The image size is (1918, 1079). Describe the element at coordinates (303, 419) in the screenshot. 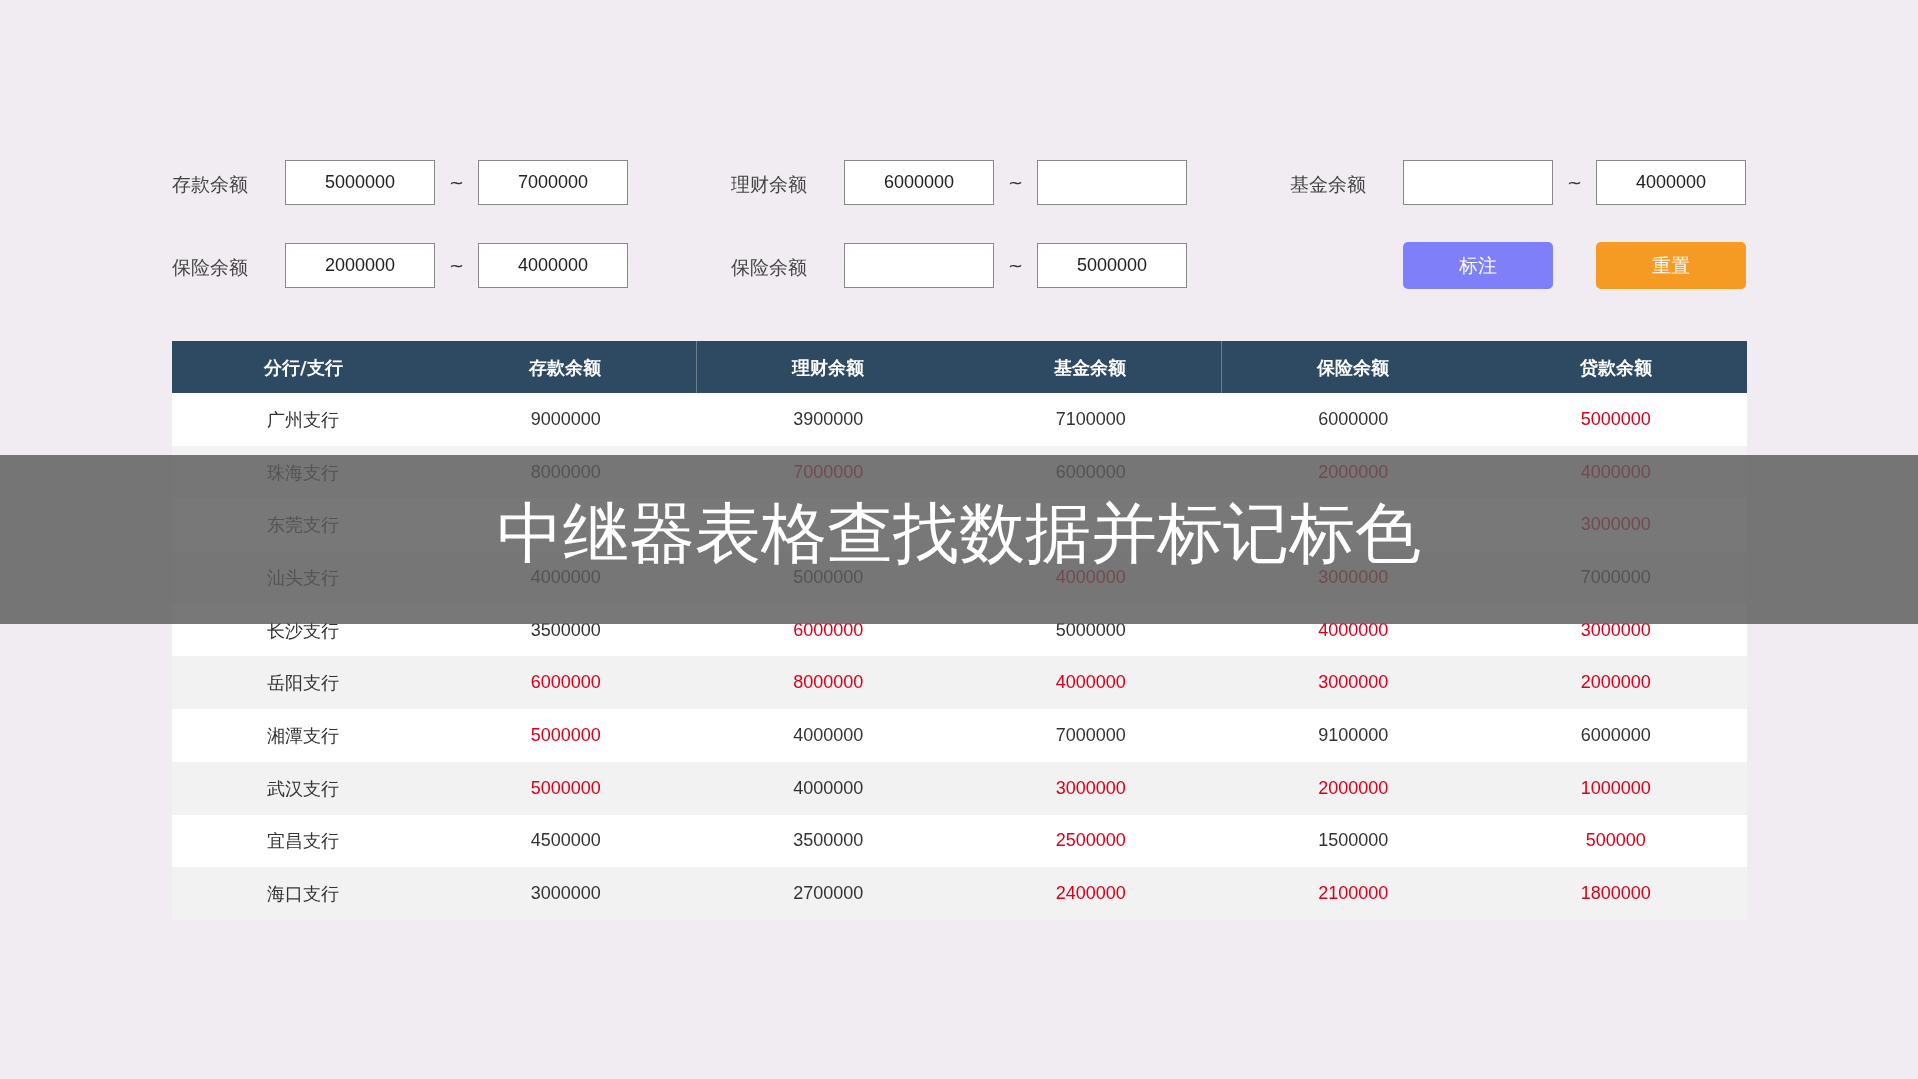

I see `table-cell-text: 广州支行` at that location.